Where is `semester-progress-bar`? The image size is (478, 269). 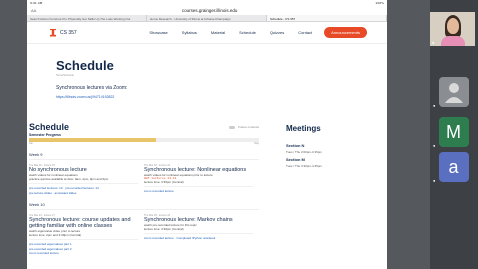
semester-progress-bar is located at coordinates (144, 140).